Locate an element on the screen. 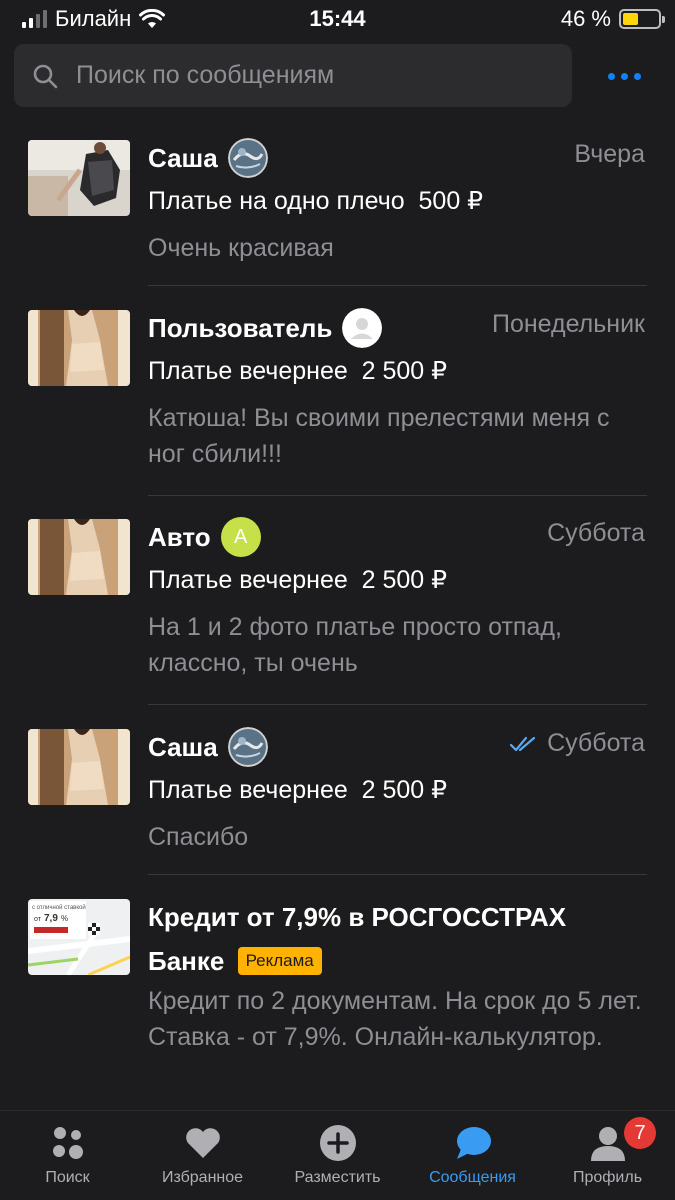  ad-thumb-rate: 7,9 is located at coordinates (51, 918).